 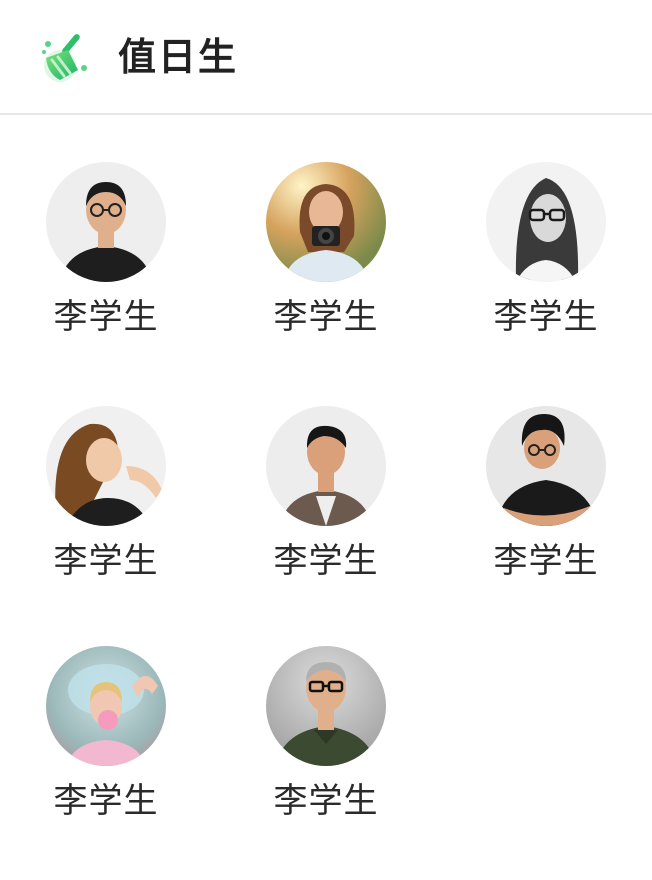 I want to click on app-header: 值日生, so click(x=326, y=57).